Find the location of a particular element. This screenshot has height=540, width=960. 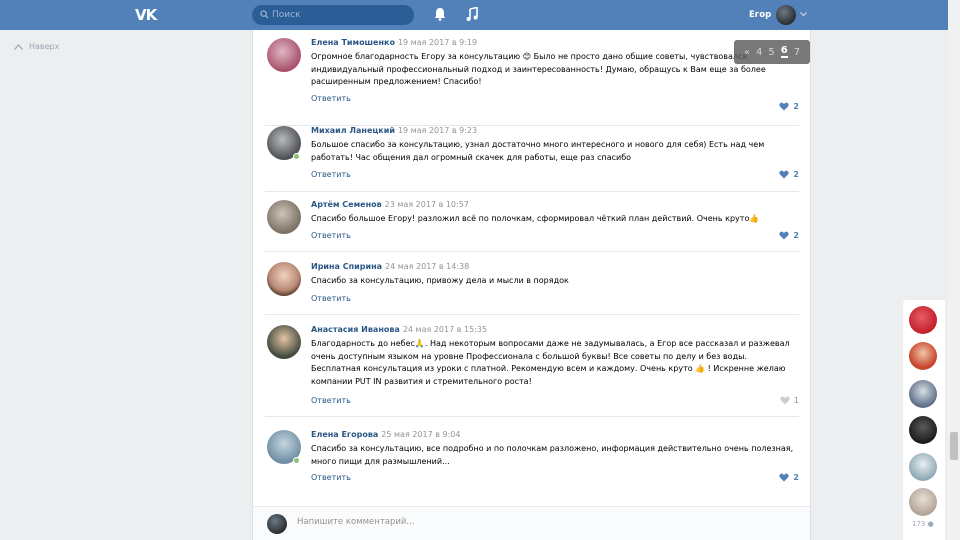

like-button: 1 is located at coordinates (789, 400).